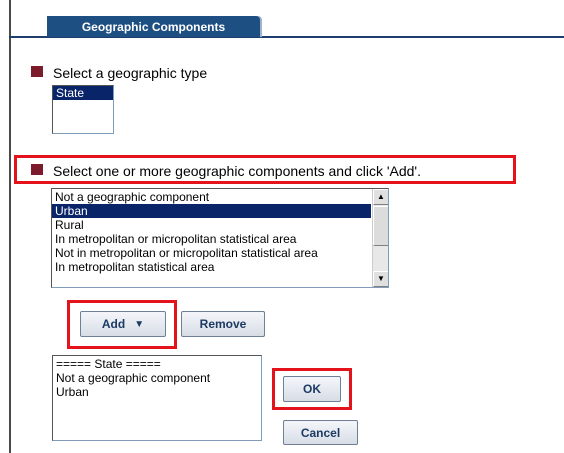 The width and height of the screenshot is (564, 453). Describe the element at coordinates (37, 169) in the screenshot. I see `section2-bullet-icon` at that location.